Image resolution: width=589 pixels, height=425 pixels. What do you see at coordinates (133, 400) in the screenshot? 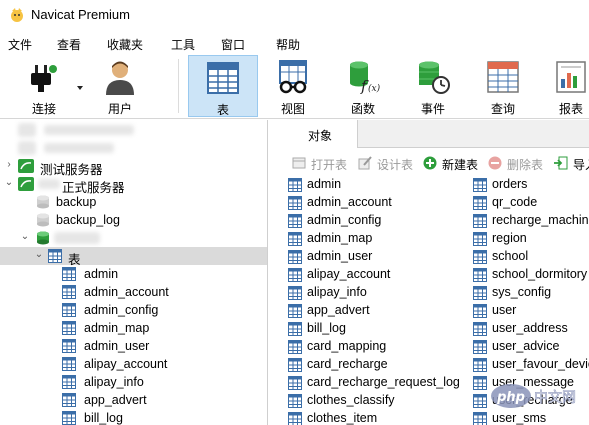
I see `tree-row-table: app_advert` at bounding box center [133, 400].